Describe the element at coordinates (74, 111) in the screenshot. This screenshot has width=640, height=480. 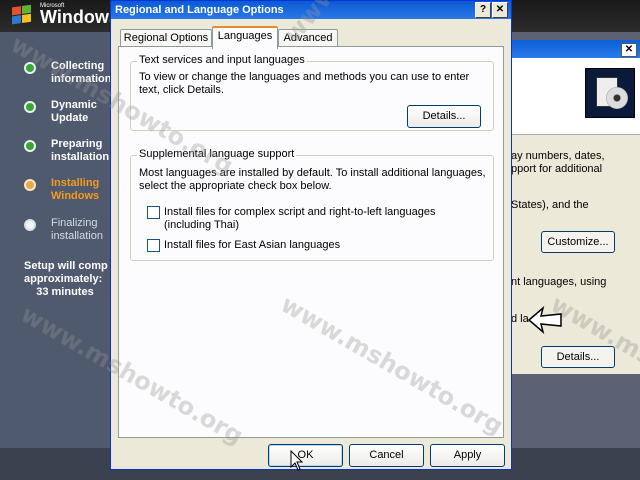
I see `step-label: Dynamic Update` at that location.